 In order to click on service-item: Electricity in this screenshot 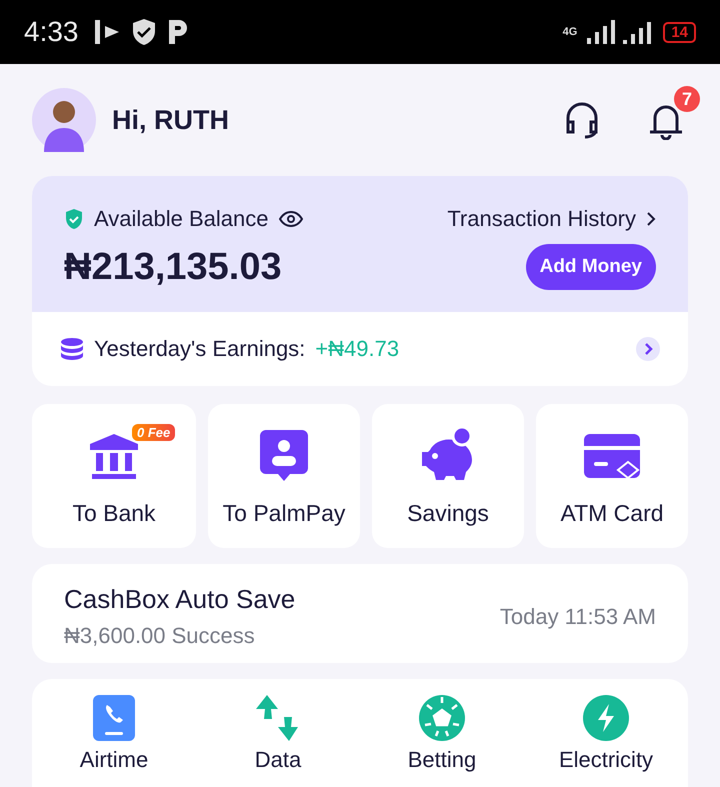, I will do `click(606, 734)`.